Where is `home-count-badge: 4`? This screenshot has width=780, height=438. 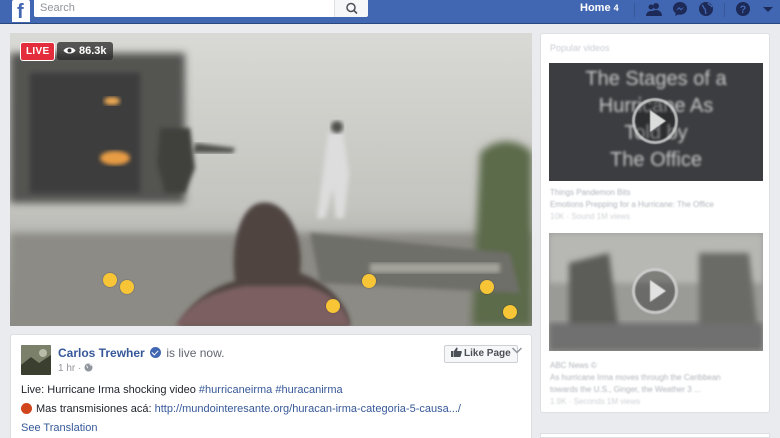
home-count-badge: 4 is located at coordinates (616, 8).